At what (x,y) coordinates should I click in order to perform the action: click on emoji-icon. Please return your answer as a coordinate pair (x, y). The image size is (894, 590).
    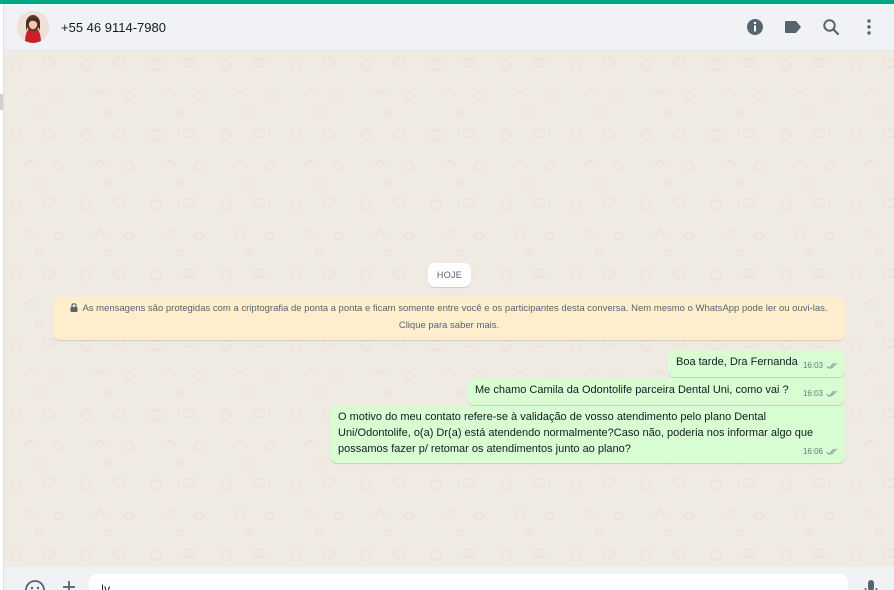
    Looking at the image, I should click on (35, 584).